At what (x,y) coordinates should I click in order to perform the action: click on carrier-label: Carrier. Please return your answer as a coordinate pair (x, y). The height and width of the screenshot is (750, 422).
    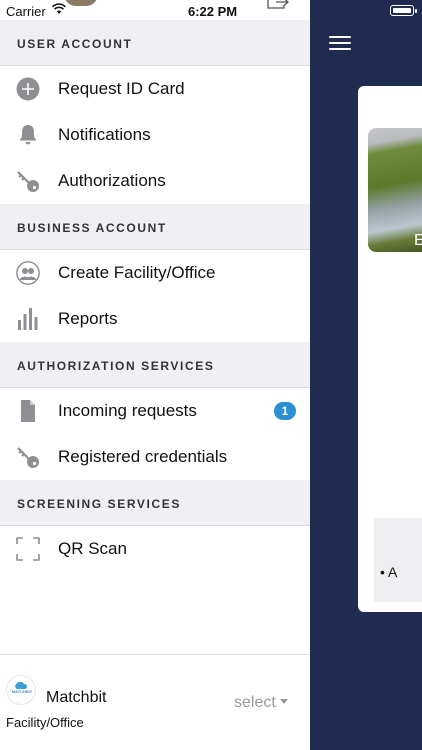
    Looking at the image, I should click on (26, 11).